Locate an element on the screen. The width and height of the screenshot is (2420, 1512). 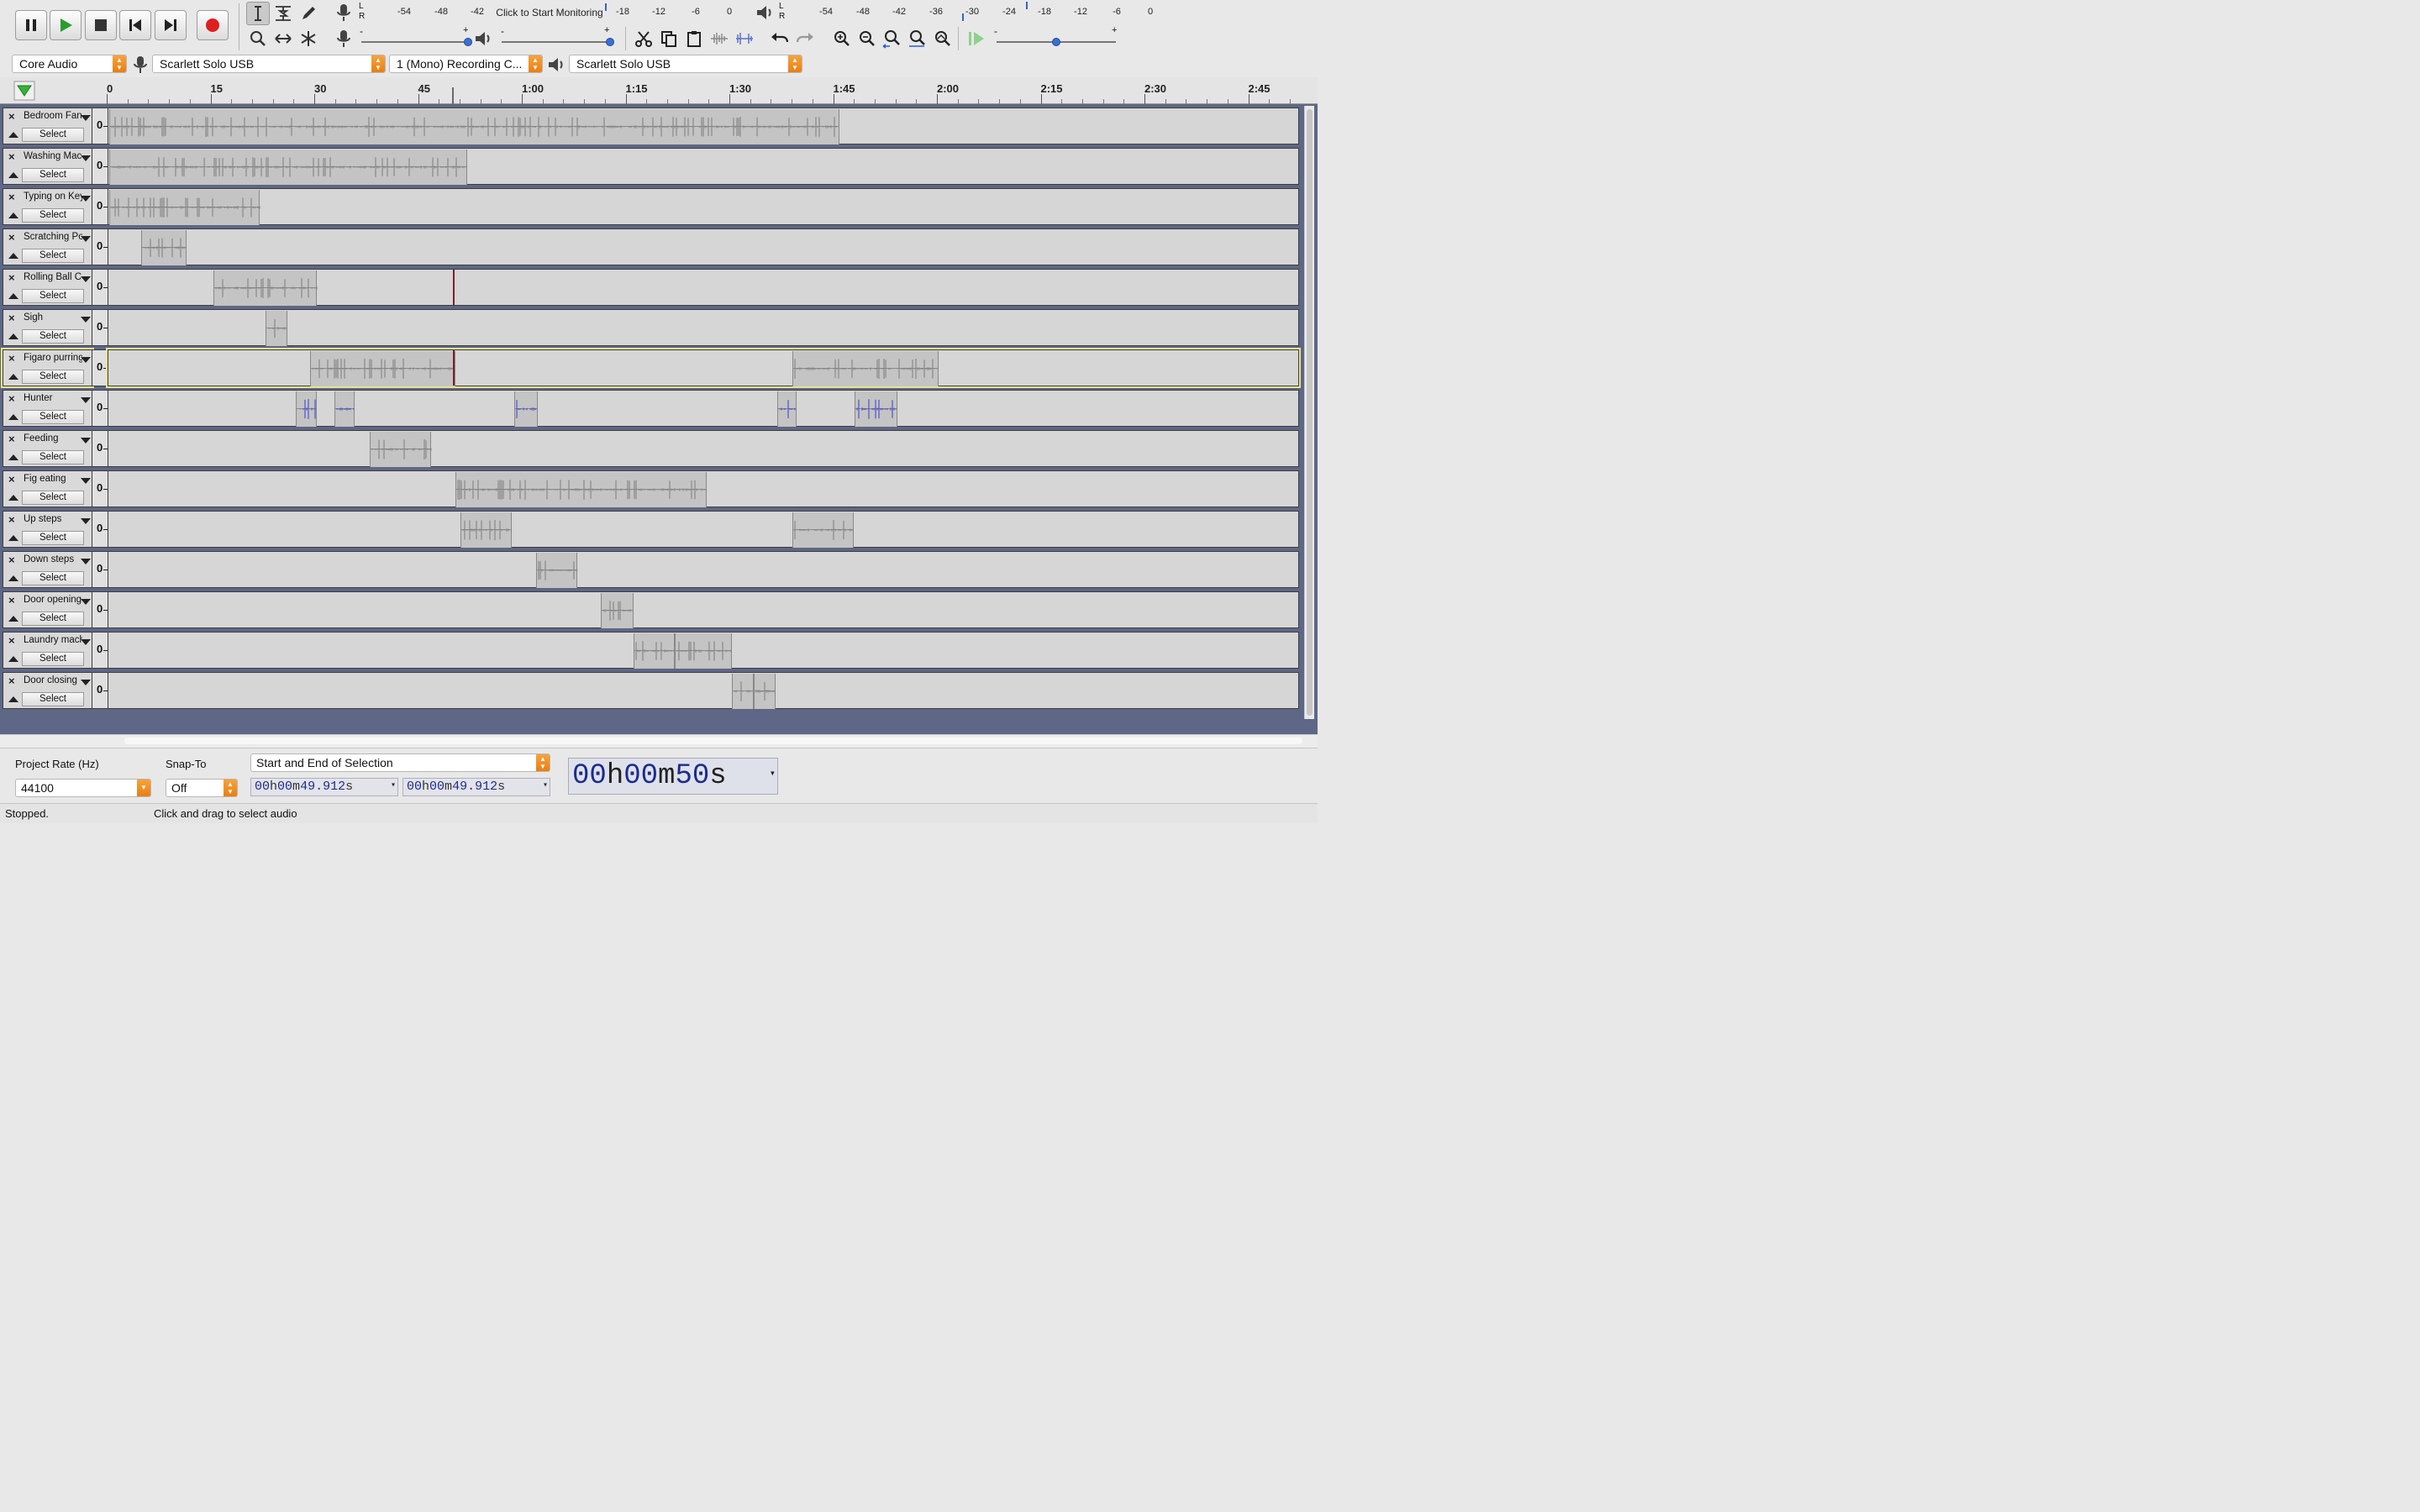
track-control-panel: × Hunter Select is located at coordinates (47, 408).